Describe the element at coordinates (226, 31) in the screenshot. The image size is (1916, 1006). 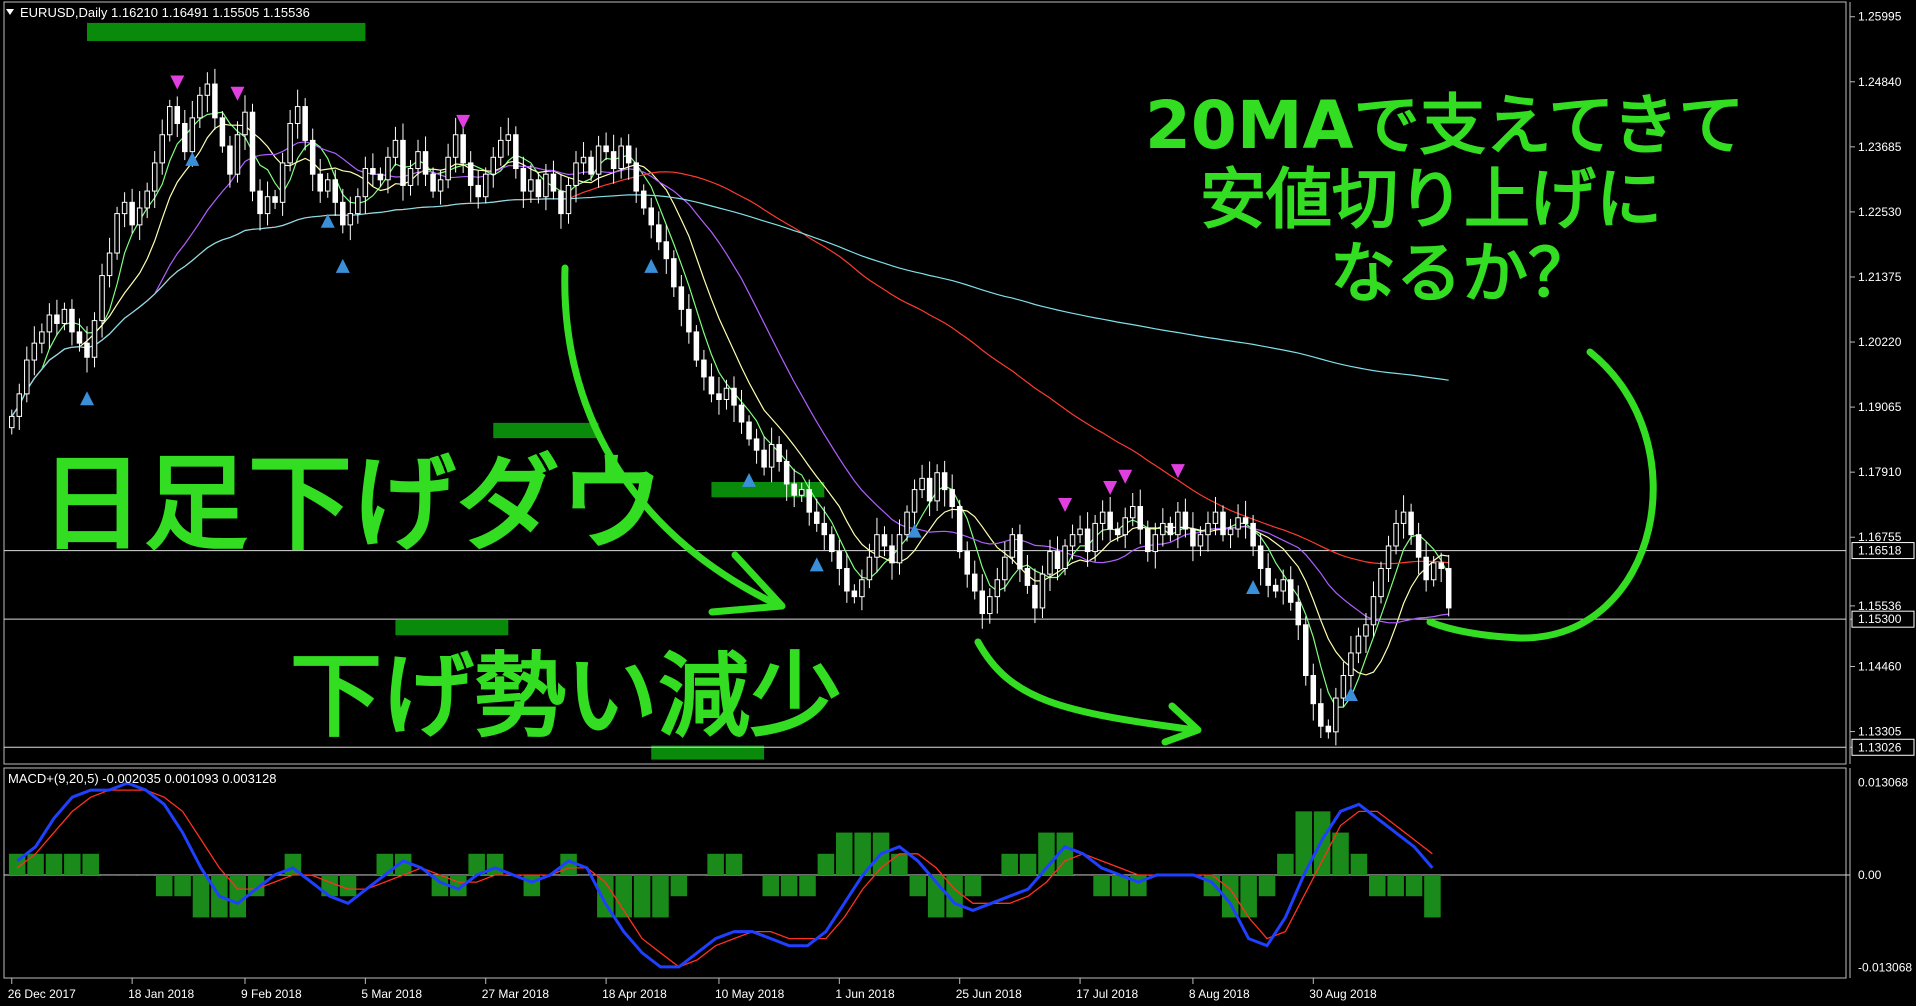
I see `price-zone` at that location.